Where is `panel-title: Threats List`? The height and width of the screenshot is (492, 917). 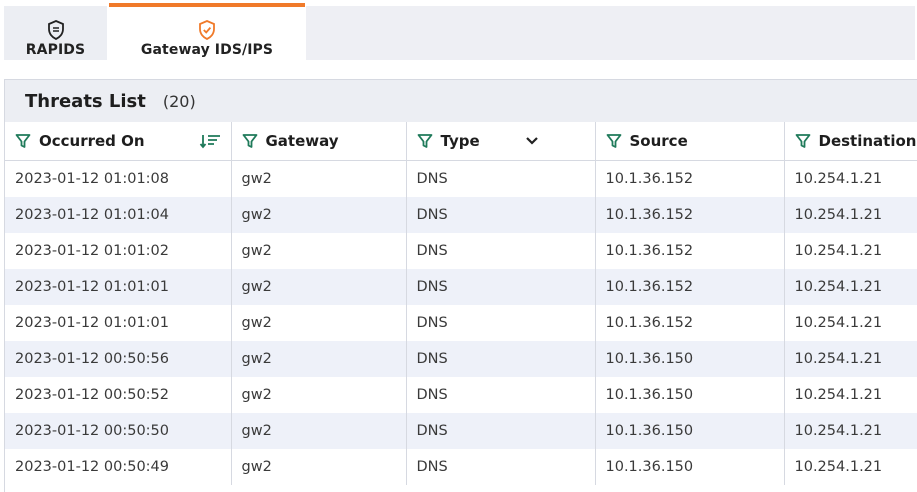 panel-title: Threats List is located at coordinates (85, 101).